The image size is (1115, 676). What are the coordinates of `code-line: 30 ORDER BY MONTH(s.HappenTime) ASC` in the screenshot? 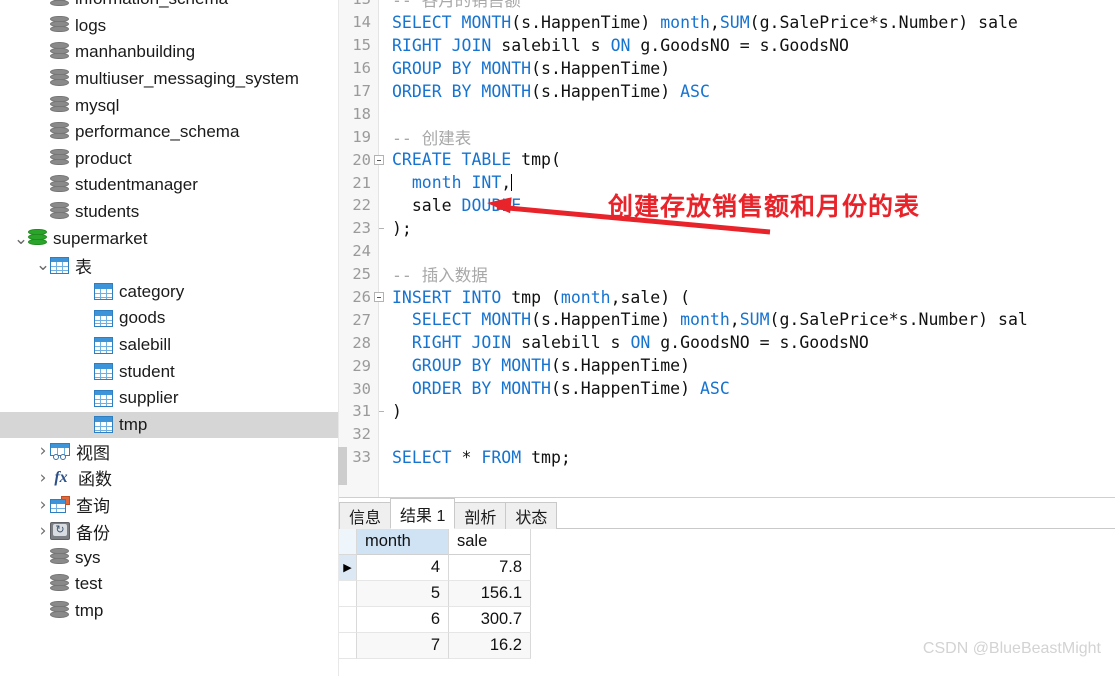 It's located at (727, 388).